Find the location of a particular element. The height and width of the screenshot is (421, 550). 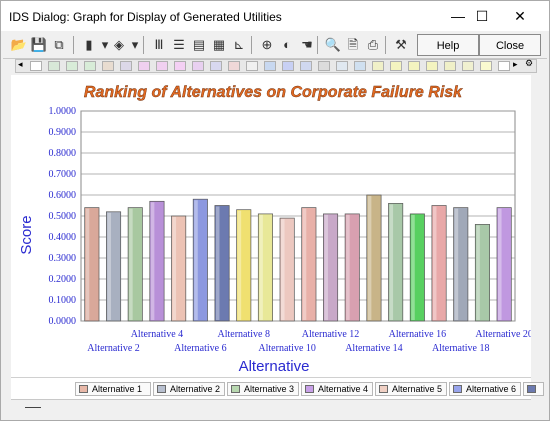

scroll-right-icon: ▸ is located at coordinates (515, 64).